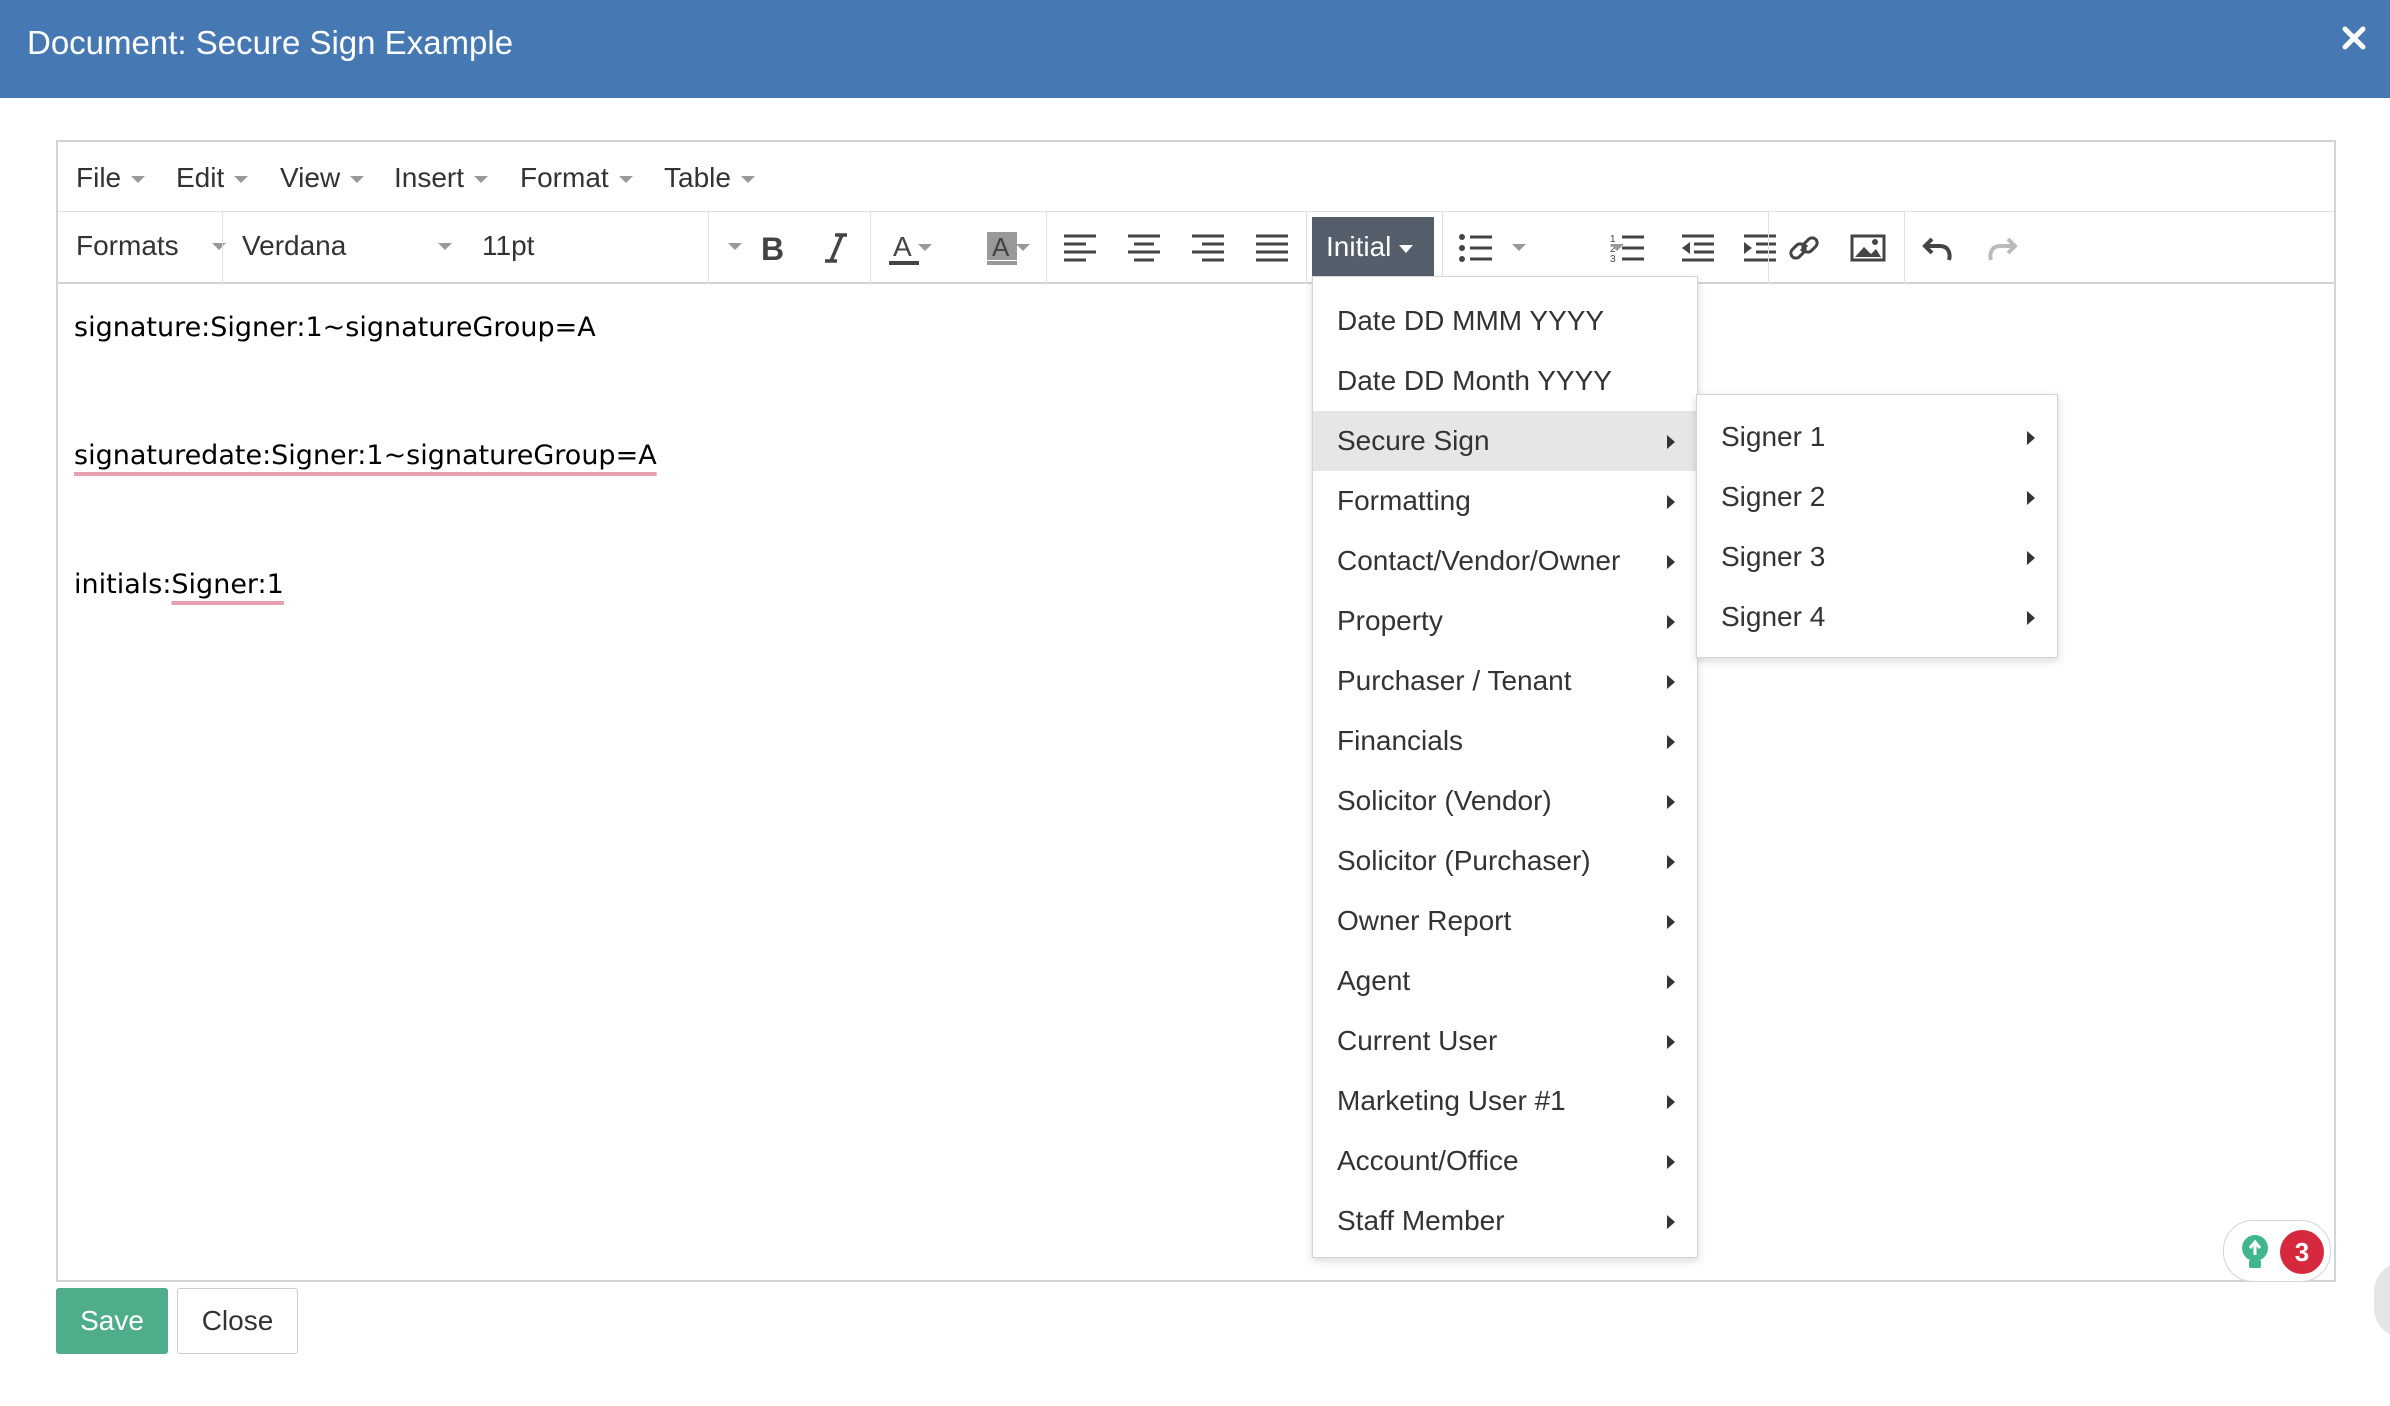  Describe the element at coordinates (1464, 860) in the screenshot. I see `menu-item-label: Solicitor (Purchaser)` at that location.